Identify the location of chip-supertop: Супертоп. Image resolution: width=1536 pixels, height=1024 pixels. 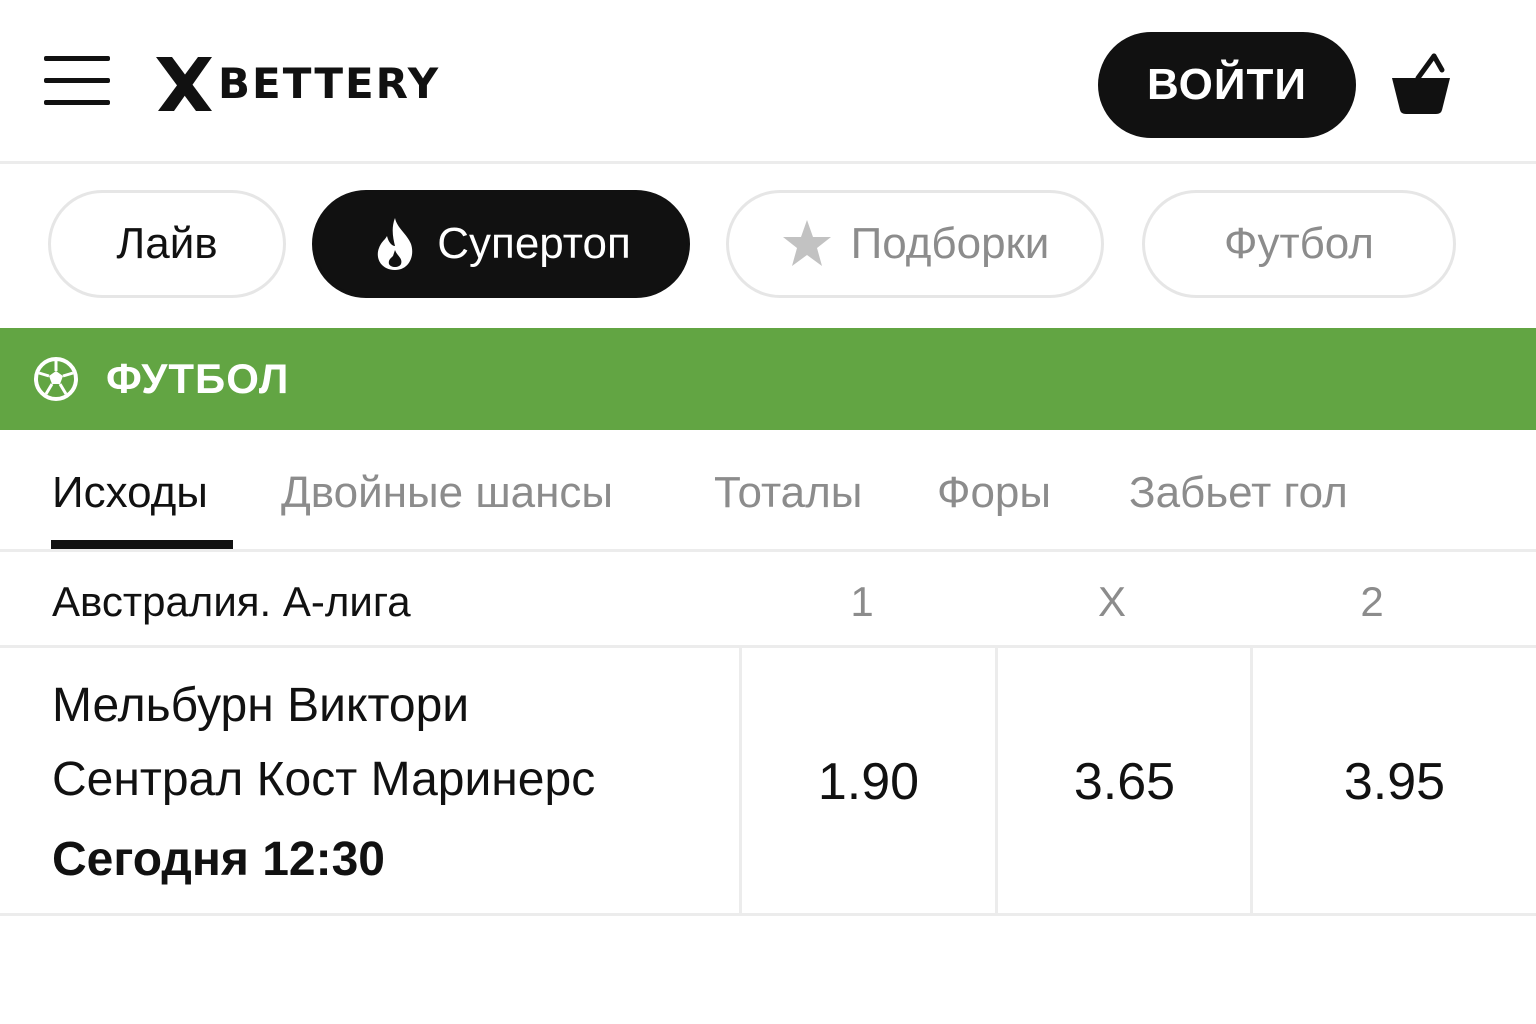
(501, 244).